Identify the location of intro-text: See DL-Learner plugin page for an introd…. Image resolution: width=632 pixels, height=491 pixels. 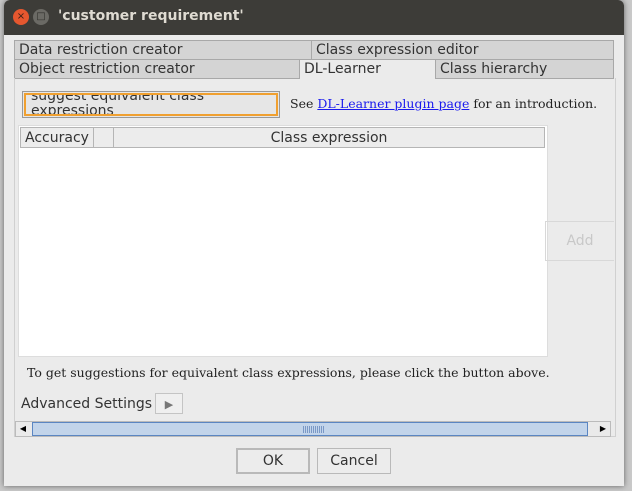
(443, 103).